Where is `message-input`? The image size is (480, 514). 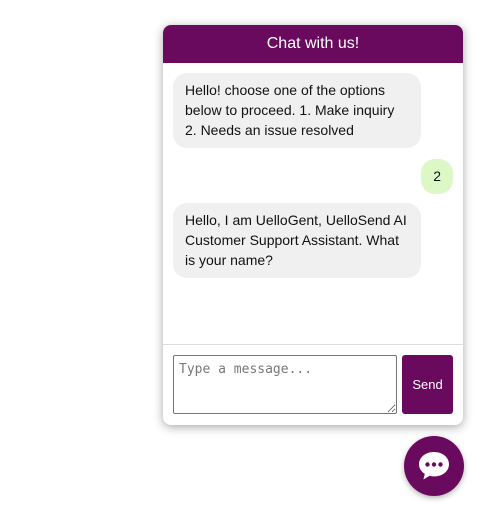
message-input is located at coordinates (285, 384).